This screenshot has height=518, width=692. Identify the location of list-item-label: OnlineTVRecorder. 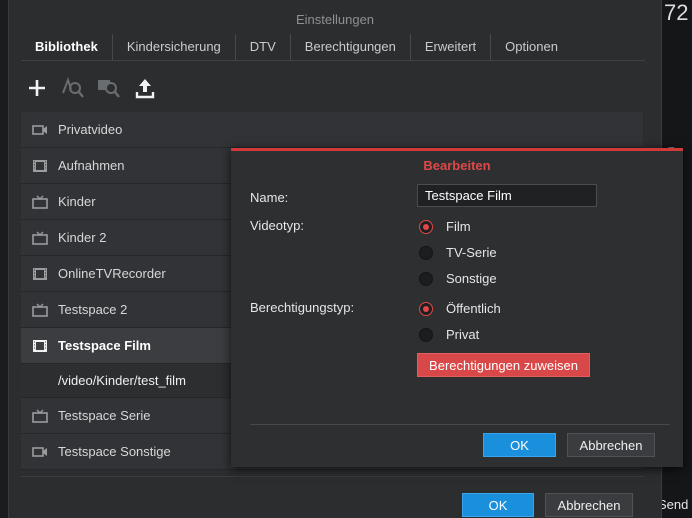
(112, 273).